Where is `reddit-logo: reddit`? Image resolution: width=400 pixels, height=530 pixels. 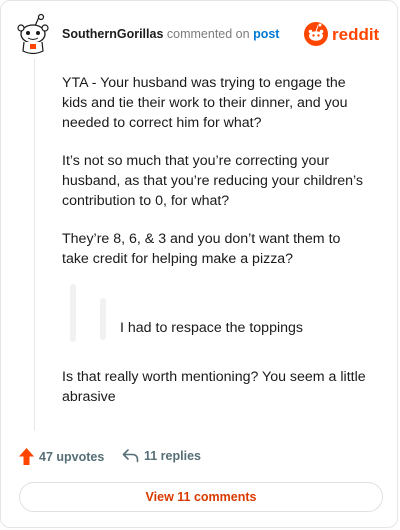 reddit-logo: reddit is located at coordinates (342, 34).